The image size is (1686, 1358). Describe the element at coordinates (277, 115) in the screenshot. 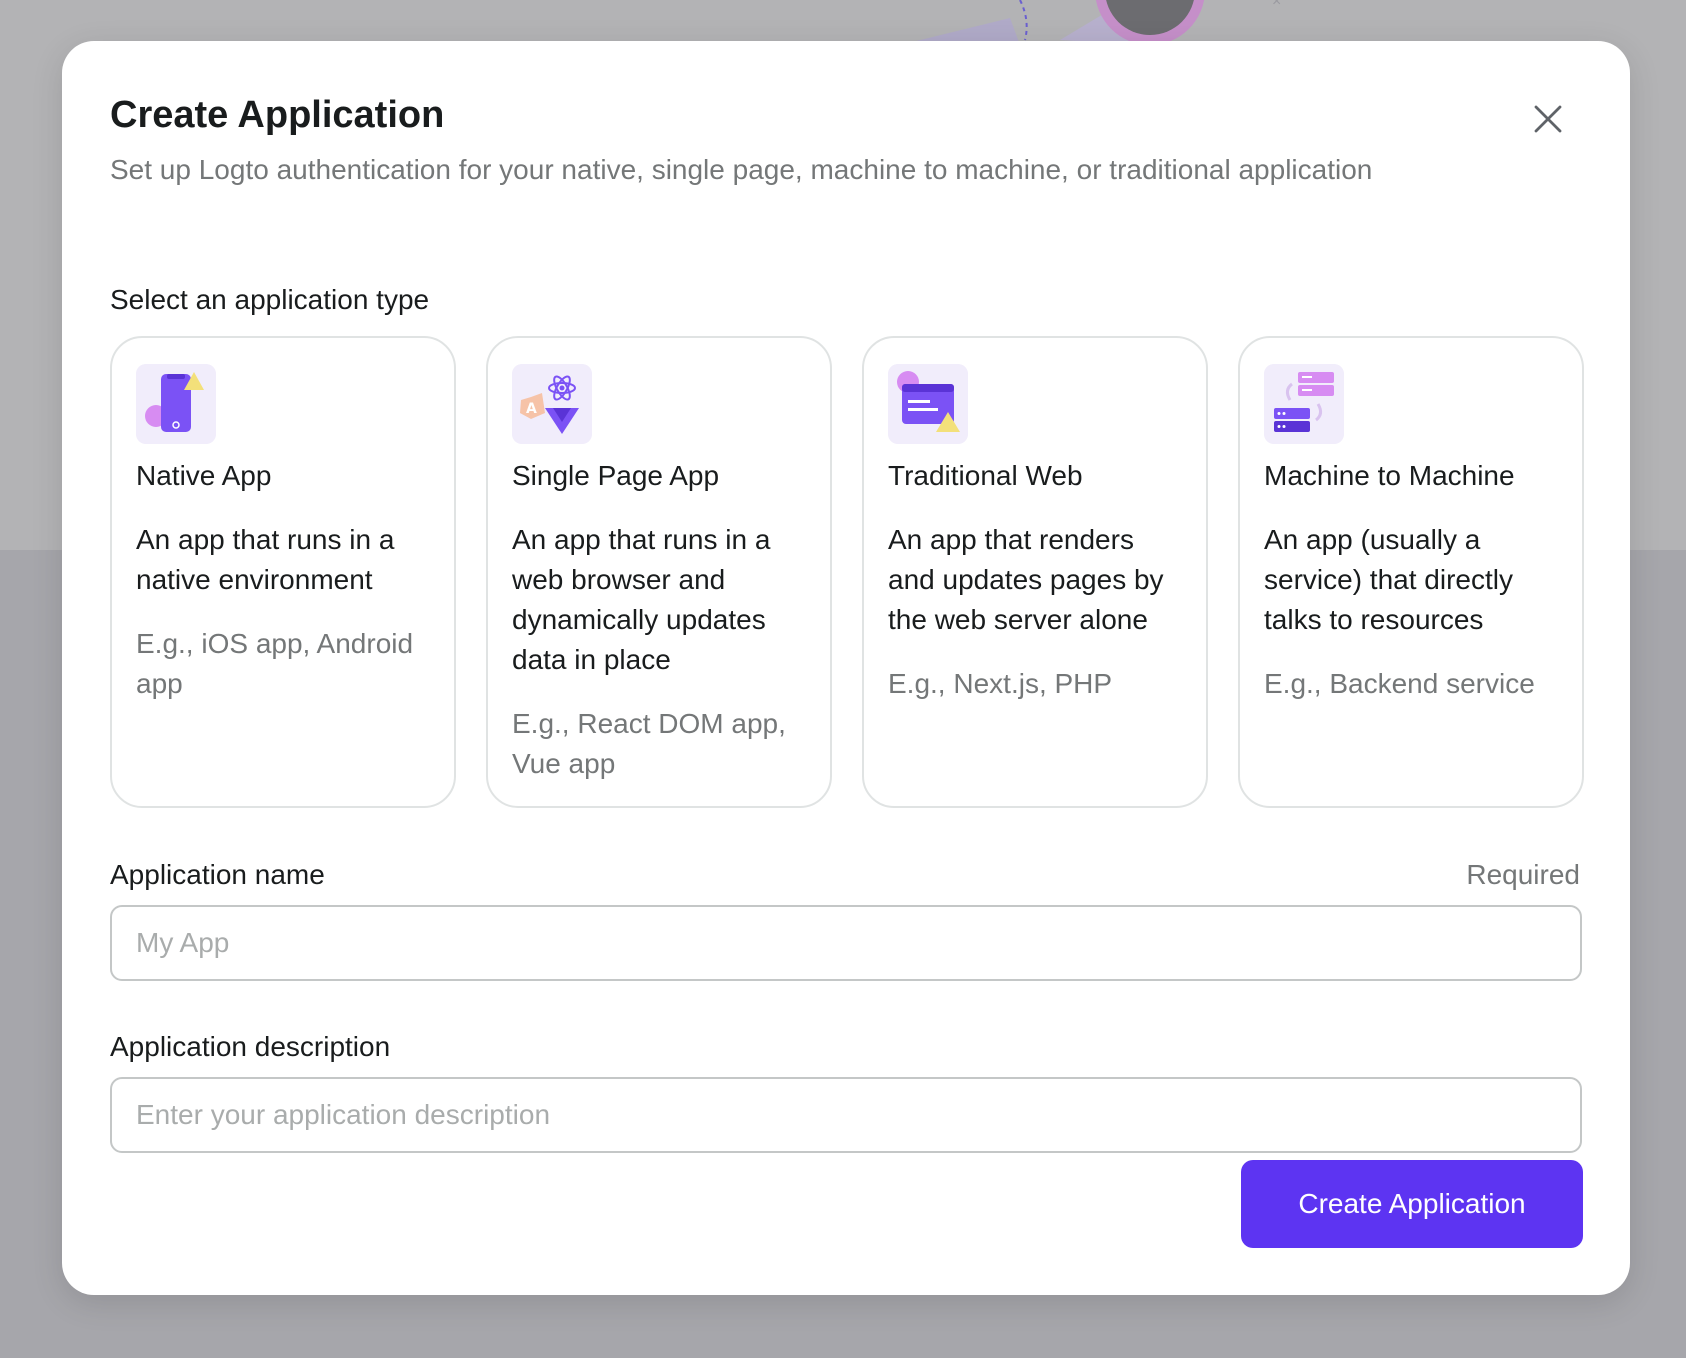

I see `modal-title: Create Application` at that location.